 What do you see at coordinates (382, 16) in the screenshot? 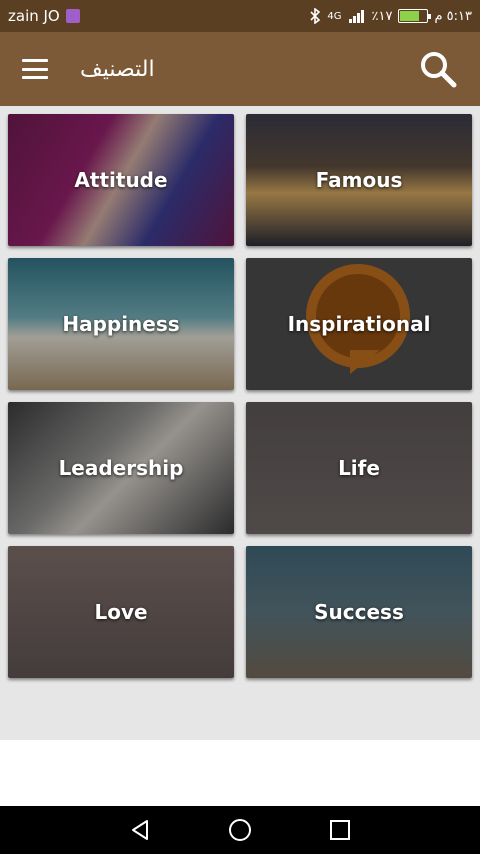
I see `battery-percent-label: ٪١٧` at bounding box center [382, 16].